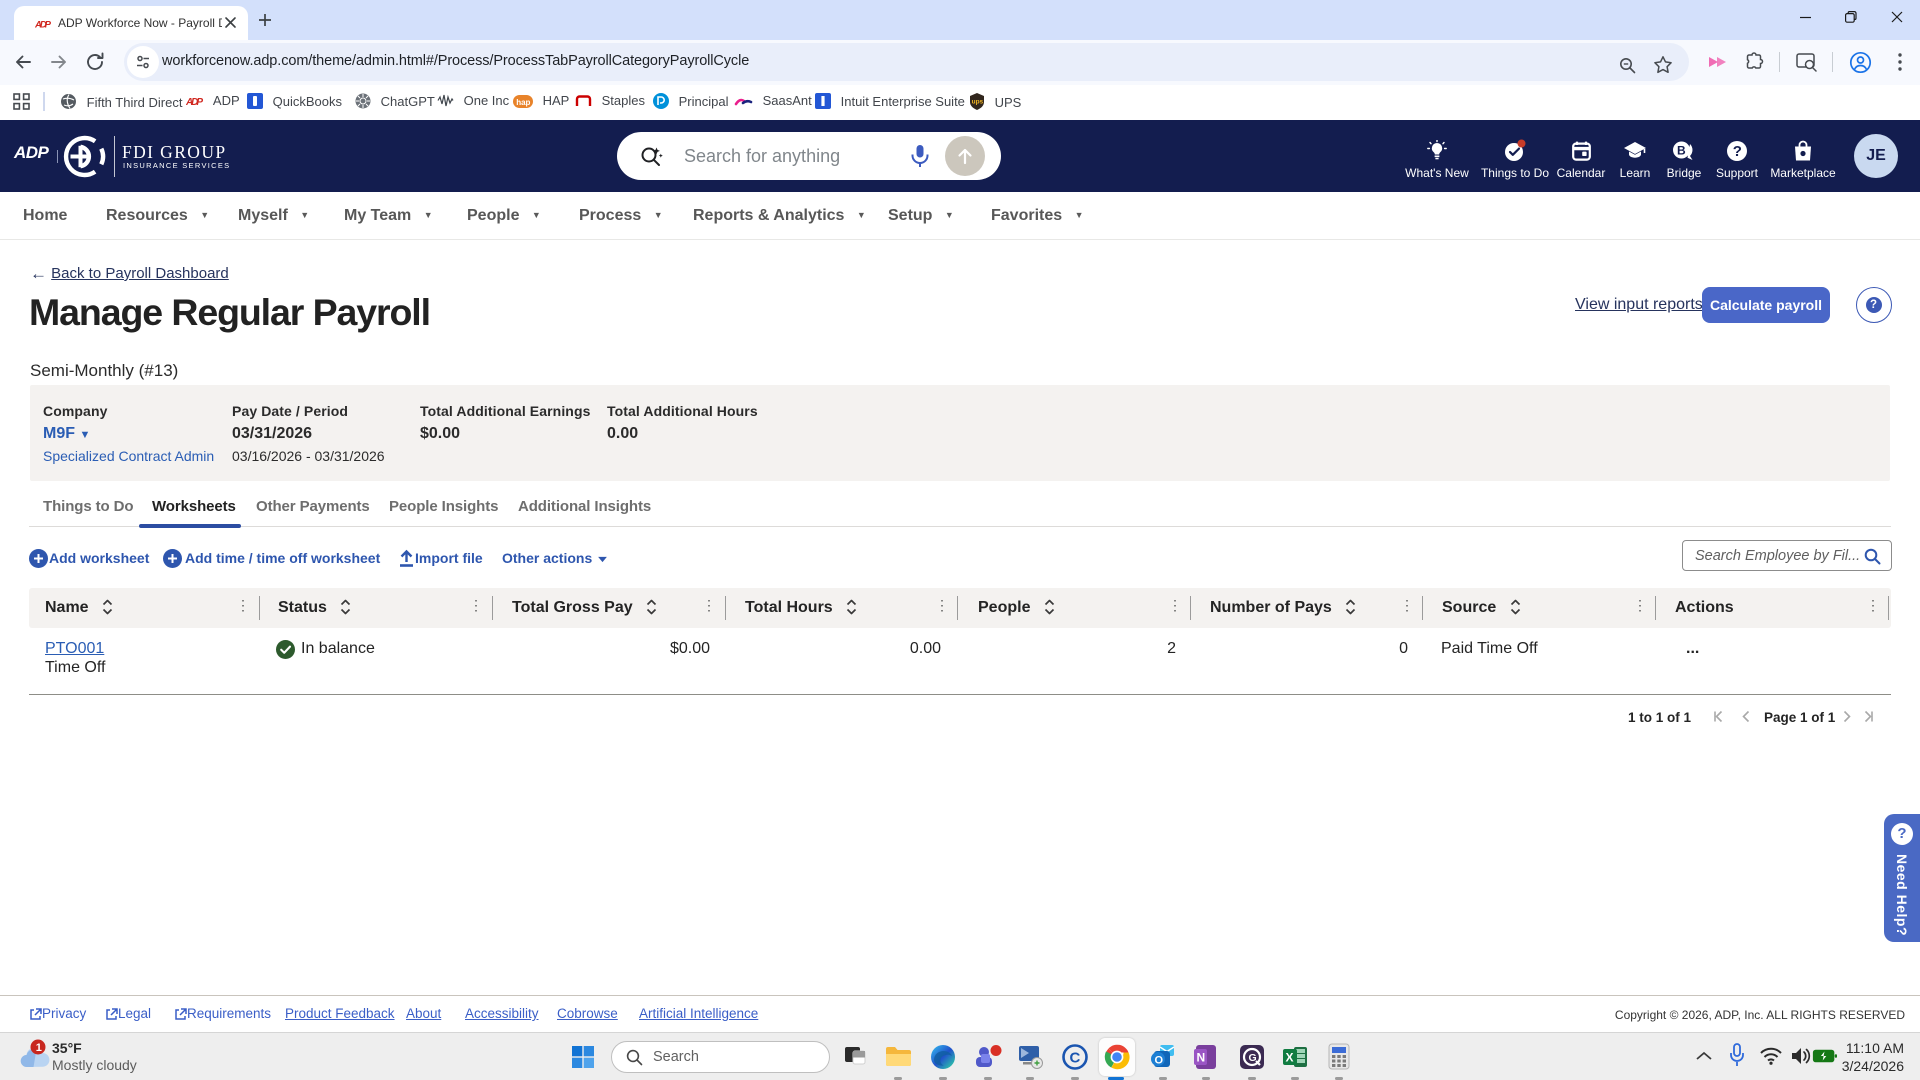  What do you see at coordinates (1253, 1058) in the screenshot?
I see `svg-text: G` at bounding box center [1253, 1058].